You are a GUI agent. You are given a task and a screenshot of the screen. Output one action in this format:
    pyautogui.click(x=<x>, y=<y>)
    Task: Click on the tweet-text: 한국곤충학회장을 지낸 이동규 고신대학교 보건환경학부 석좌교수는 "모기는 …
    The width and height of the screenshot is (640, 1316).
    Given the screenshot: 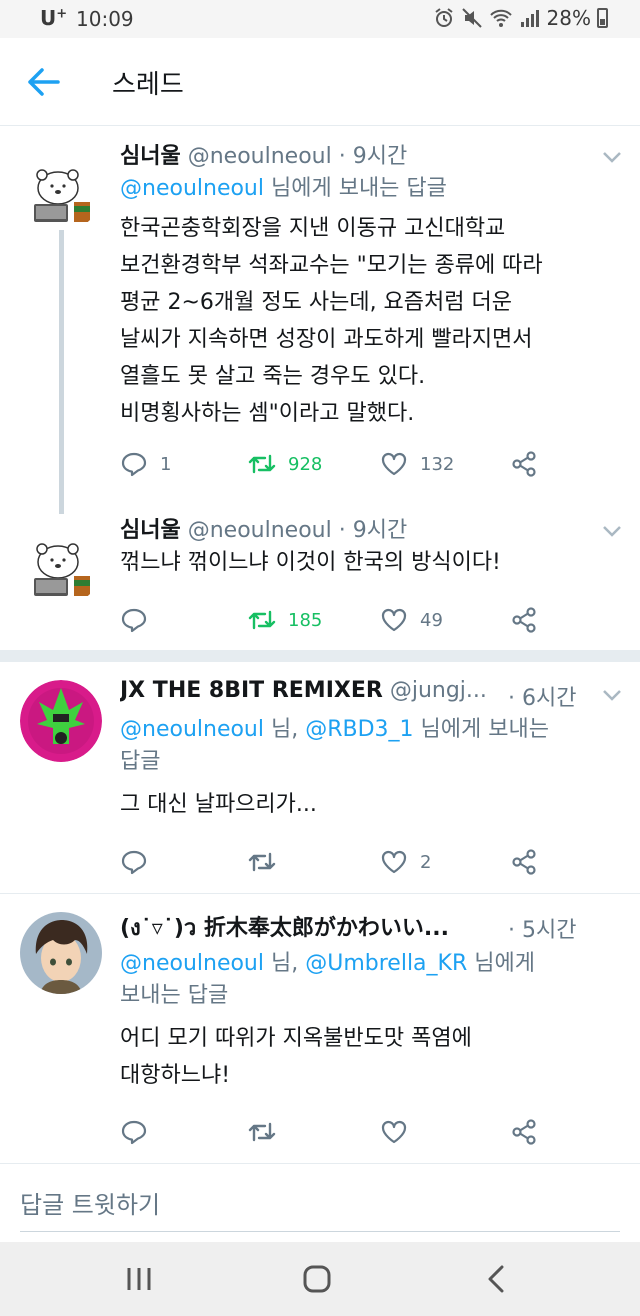 What is the action you would take?
    pyautogui.click(x=365, y=321)
    